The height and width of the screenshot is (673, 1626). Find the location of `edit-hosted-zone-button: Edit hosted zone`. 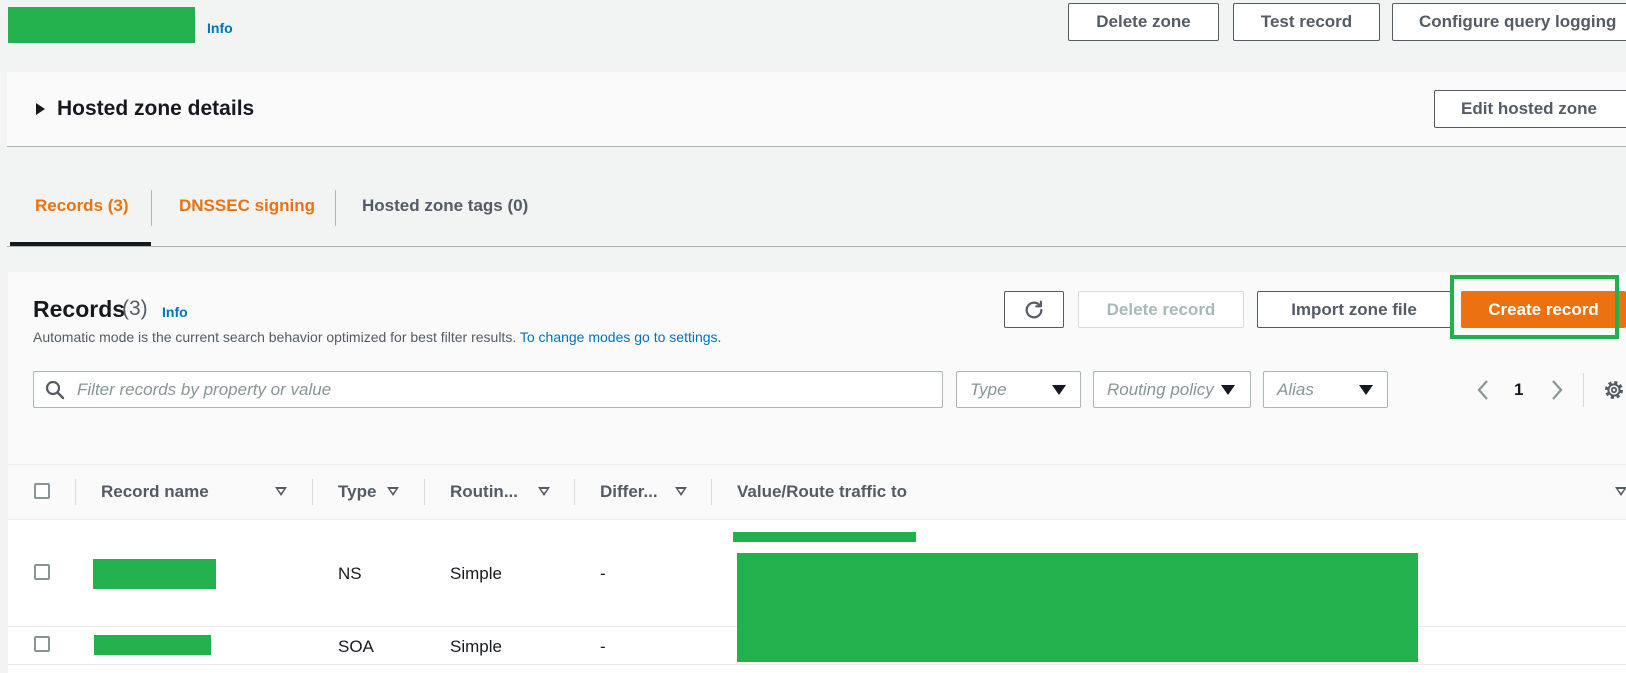

edit-hosted-zone-button: Edit hosted zone is located at coordinates (1530, 109).